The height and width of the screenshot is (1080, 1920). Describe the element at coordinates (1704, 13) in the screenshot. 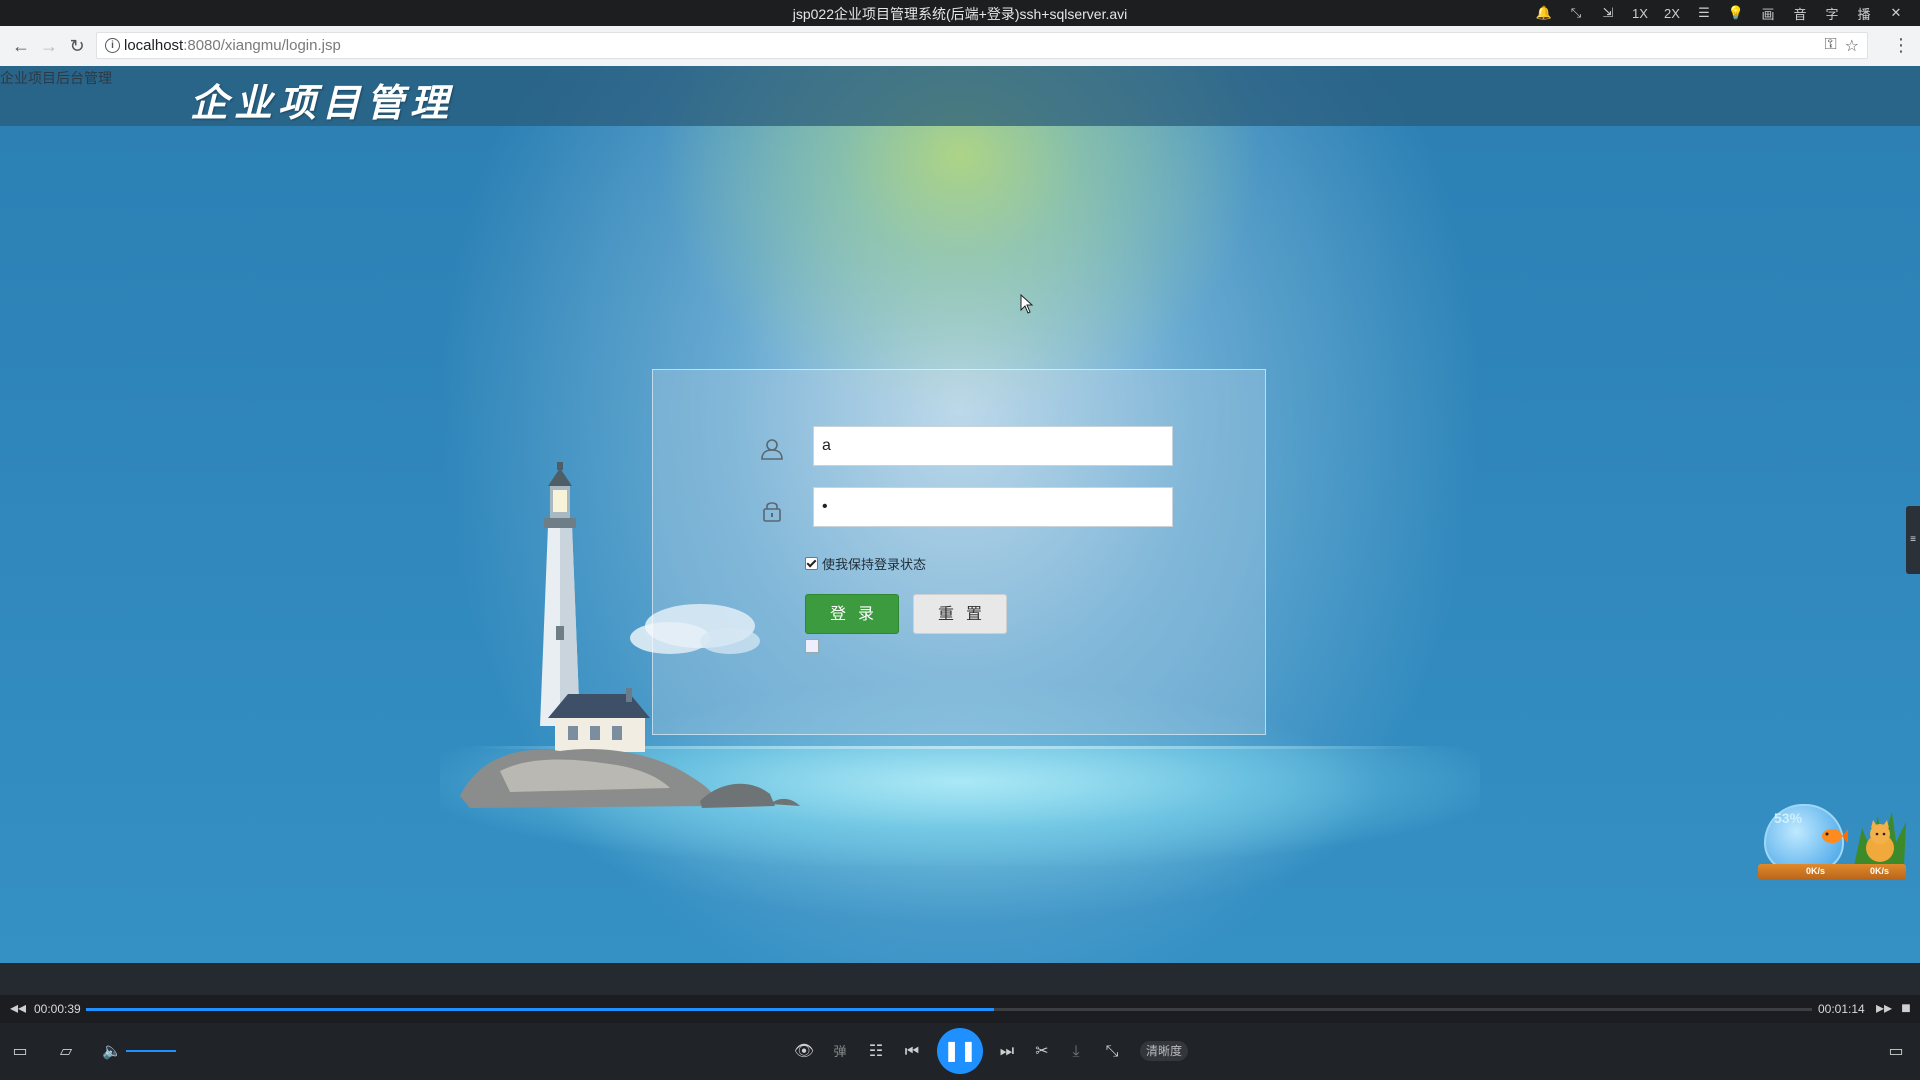

I see `playlist-icon: ☰` at that location.